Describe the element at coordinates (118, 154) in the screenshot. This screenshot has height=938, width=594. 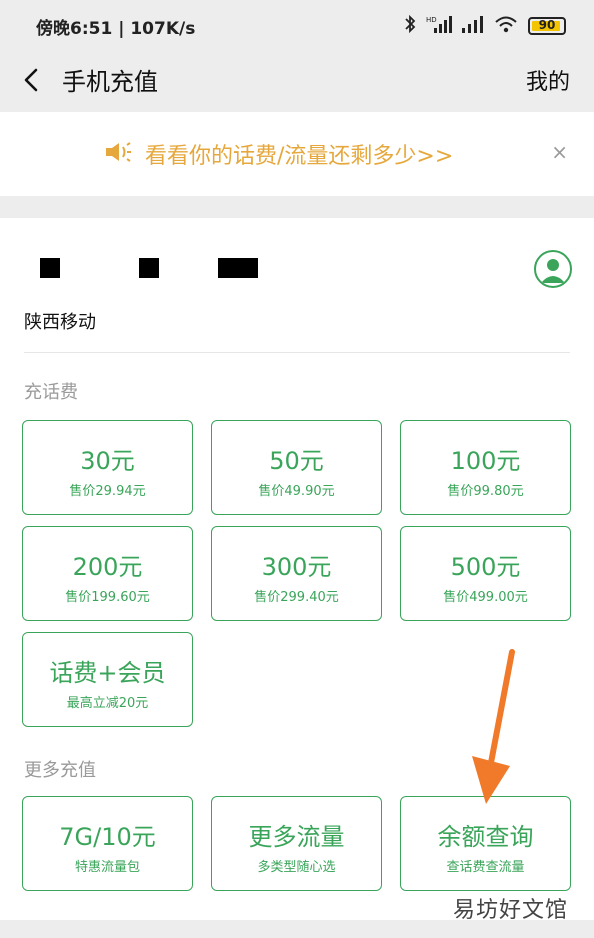
I see `speaker-icon` at that location.